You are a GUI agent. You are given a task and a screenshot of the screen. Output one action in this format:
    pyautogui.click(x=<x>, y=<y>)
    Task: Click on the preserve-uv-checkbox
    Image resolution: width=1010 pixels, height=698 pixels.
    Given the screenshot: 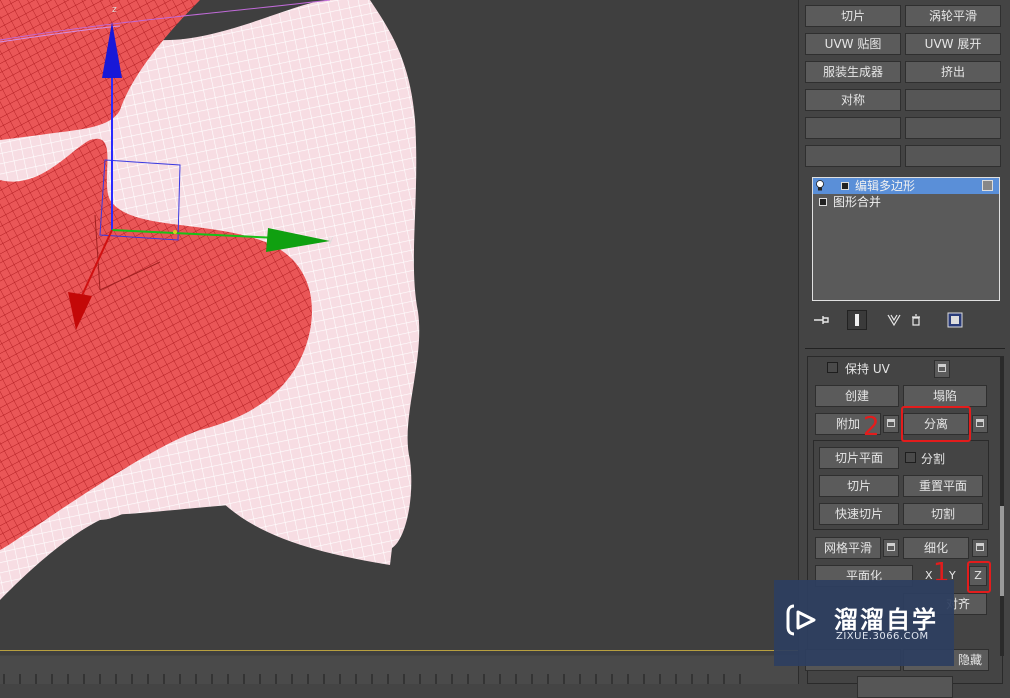 What is the action you would take?
    pyautogui.click(x=832, y=367)
    